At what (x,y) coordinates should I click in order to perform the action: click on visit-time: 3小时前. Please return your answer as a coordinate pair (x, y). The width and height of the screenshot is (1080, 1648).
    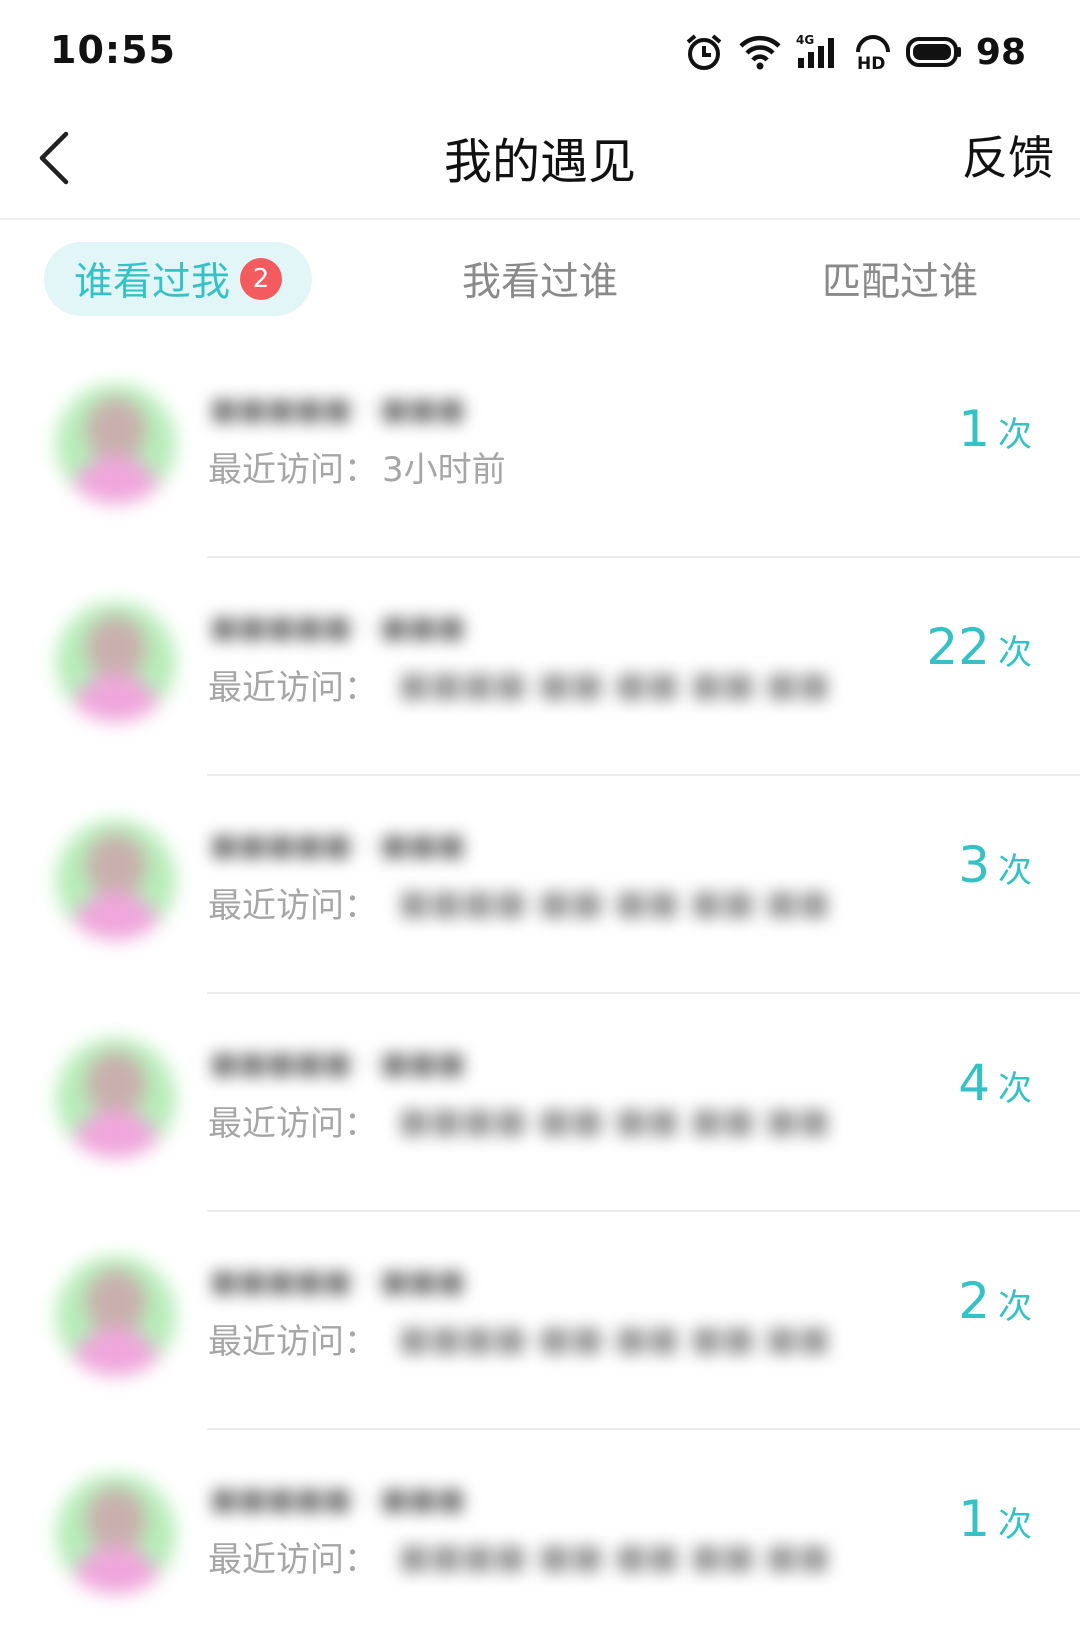
    Looking at the image, I should click on (444, 470).